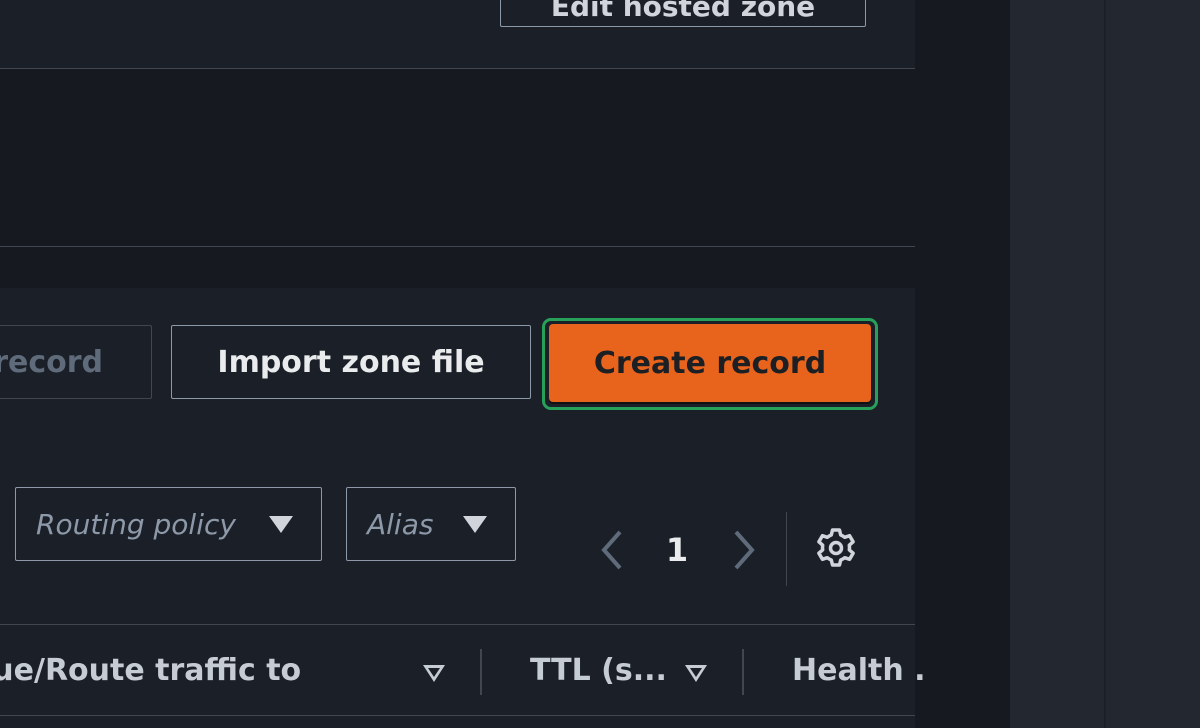 The width and height of the screenshot is (1200, 728). Describe the element at coordinates (457, 246) in the screenshot. I see `section-divider` at that location.